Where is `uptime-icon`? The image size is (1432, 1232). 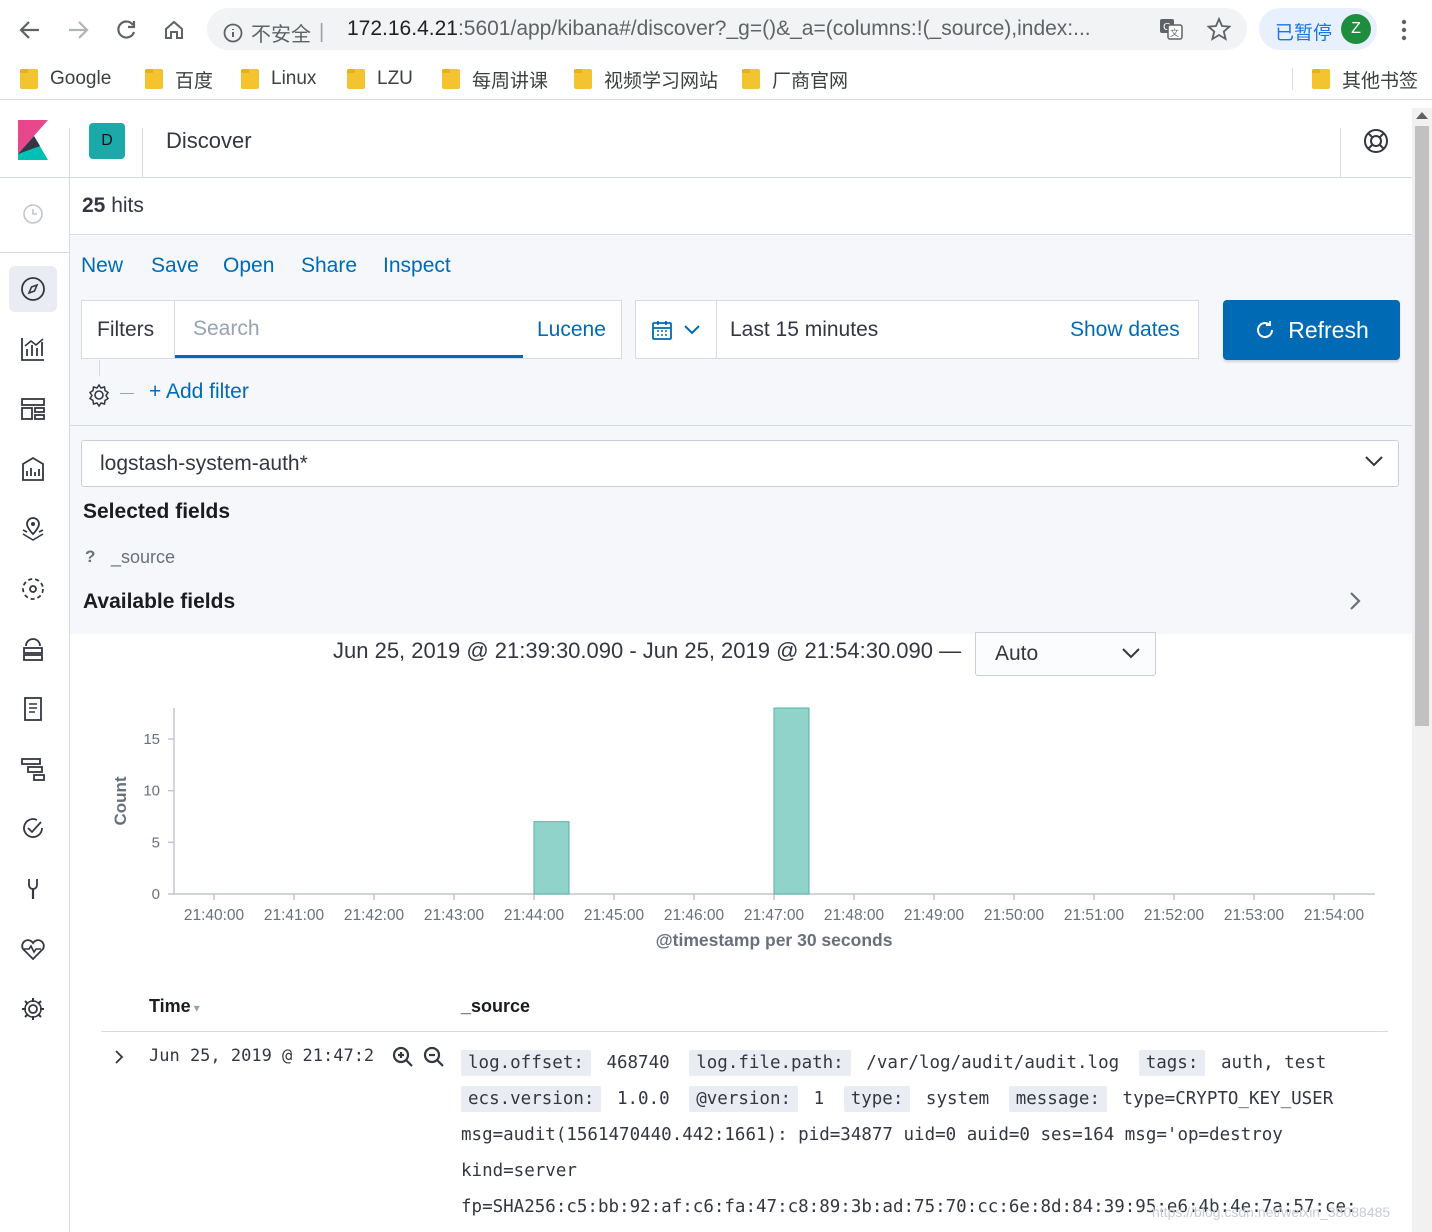
uptime-icon is located at coordinates (33, 829).